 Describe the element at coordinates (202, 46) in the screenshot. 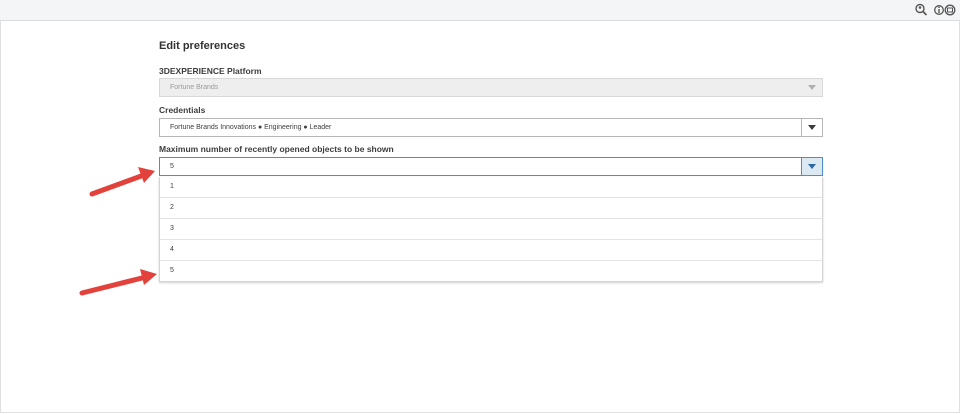

I see `page-title: Edit preferences` at that location.